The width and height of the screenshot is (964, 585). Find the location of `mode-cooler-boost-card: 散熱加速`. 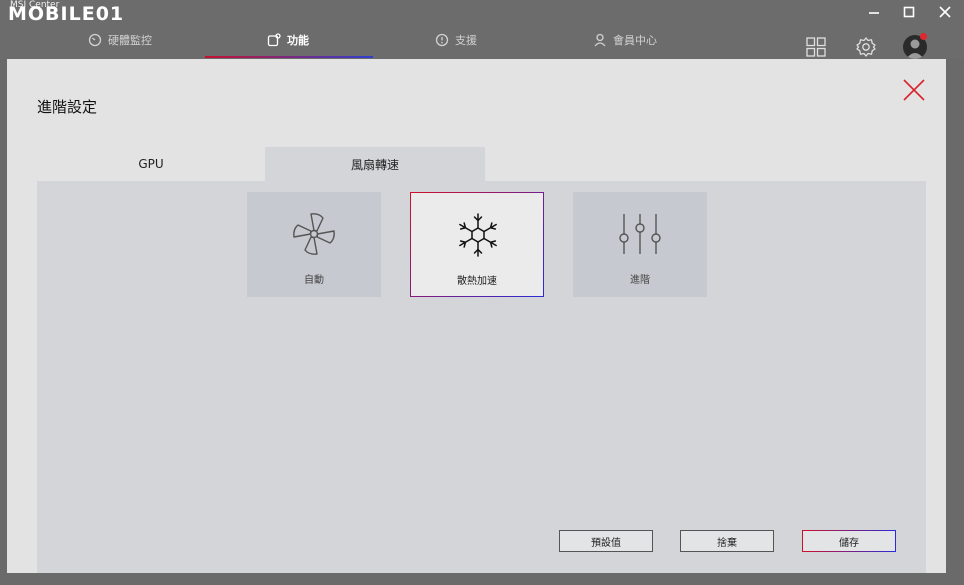

mode-cooler-boost-card: 散熱加速 is located at coordinates (477, 244).